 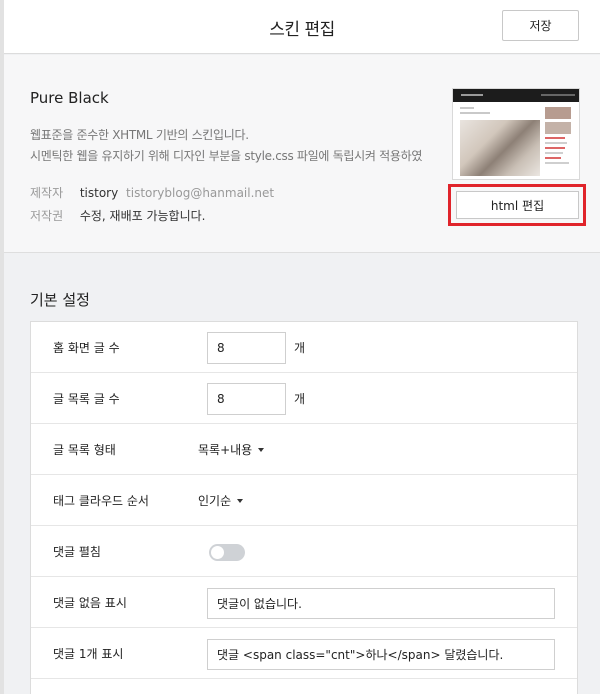 What do you see at coordinates (142, 216) in the screenshot?
I see `copyright-value: 수정, 재배포 가능합니다.` at bounding box center [142, 216].